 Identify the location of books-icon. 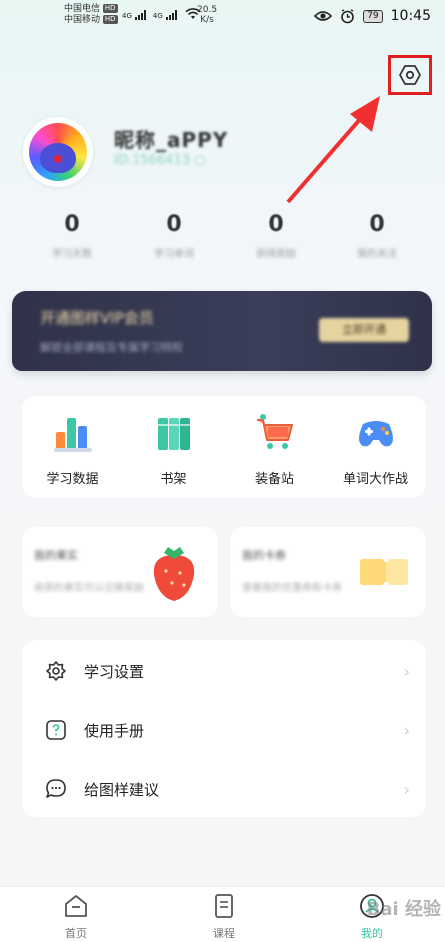
(173, 434).